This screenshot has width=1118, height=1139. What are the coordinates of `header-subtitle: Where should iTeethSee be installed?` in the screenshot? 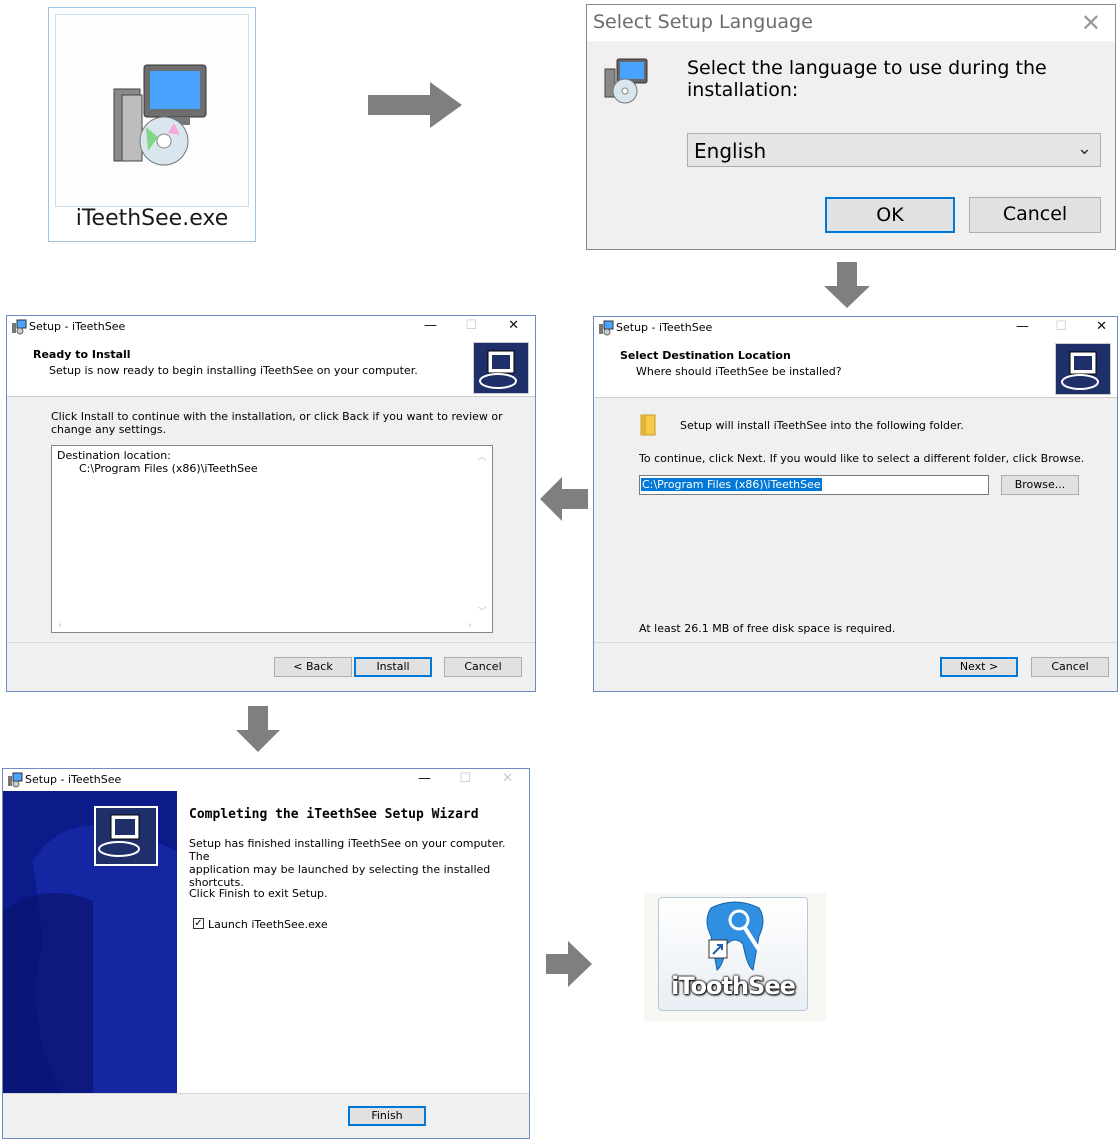 It's located at (739, 371).